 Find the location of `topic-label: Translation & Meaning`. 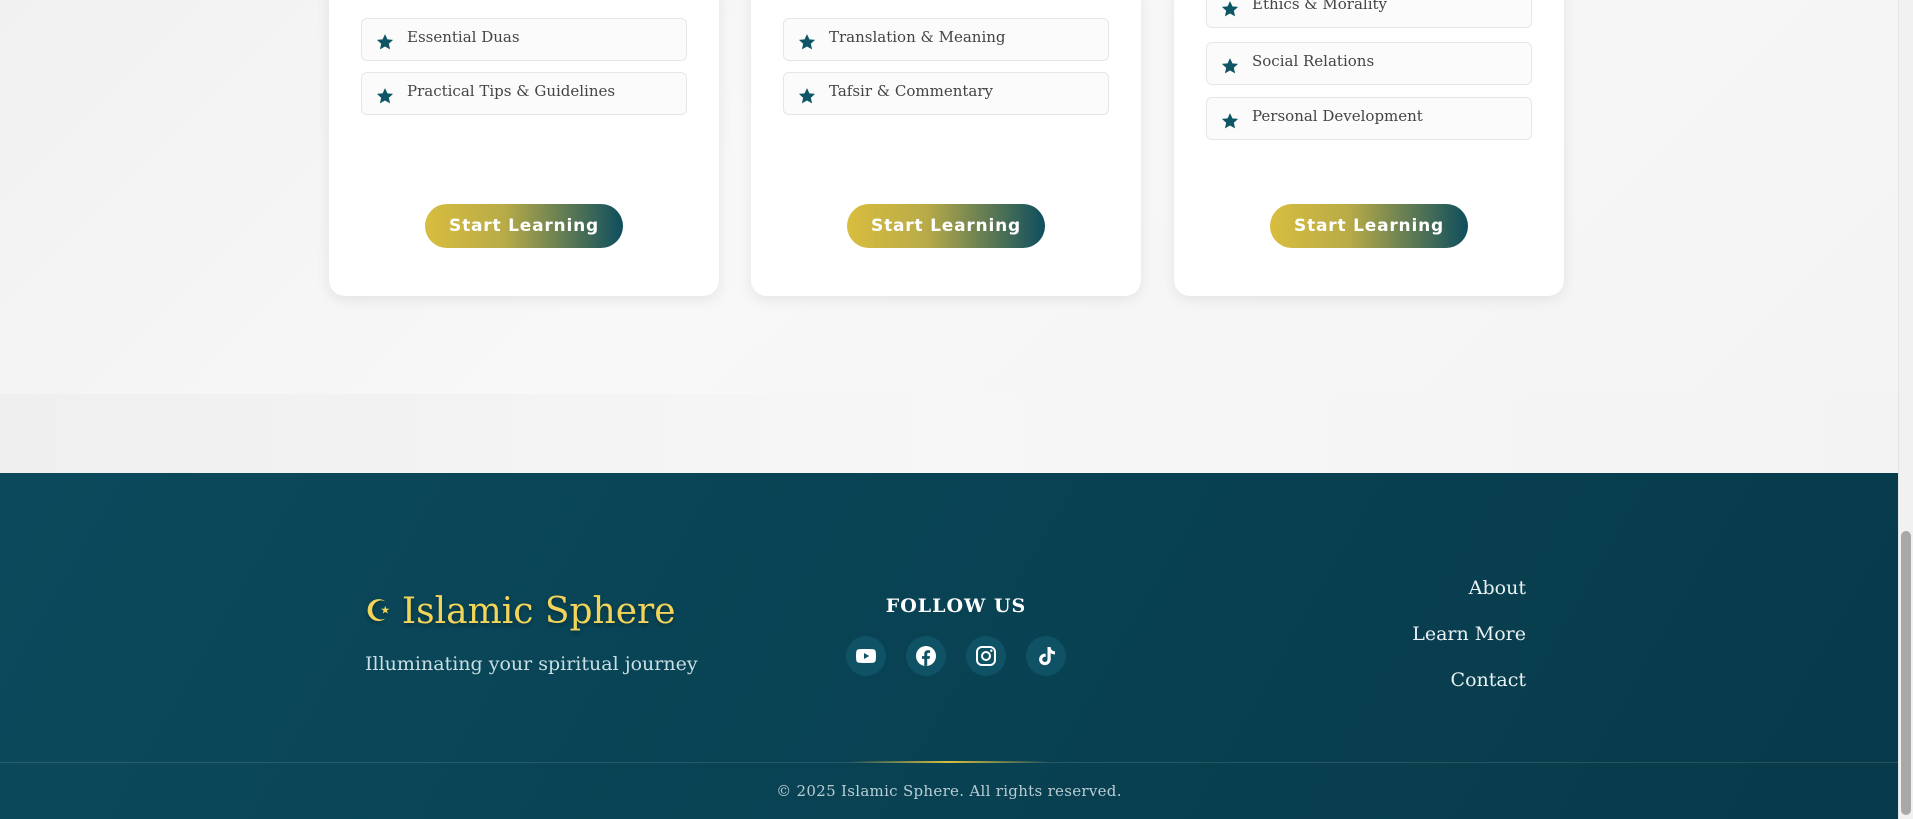

topic-label: Translation & Meaning is located at coordinates (917, 36).